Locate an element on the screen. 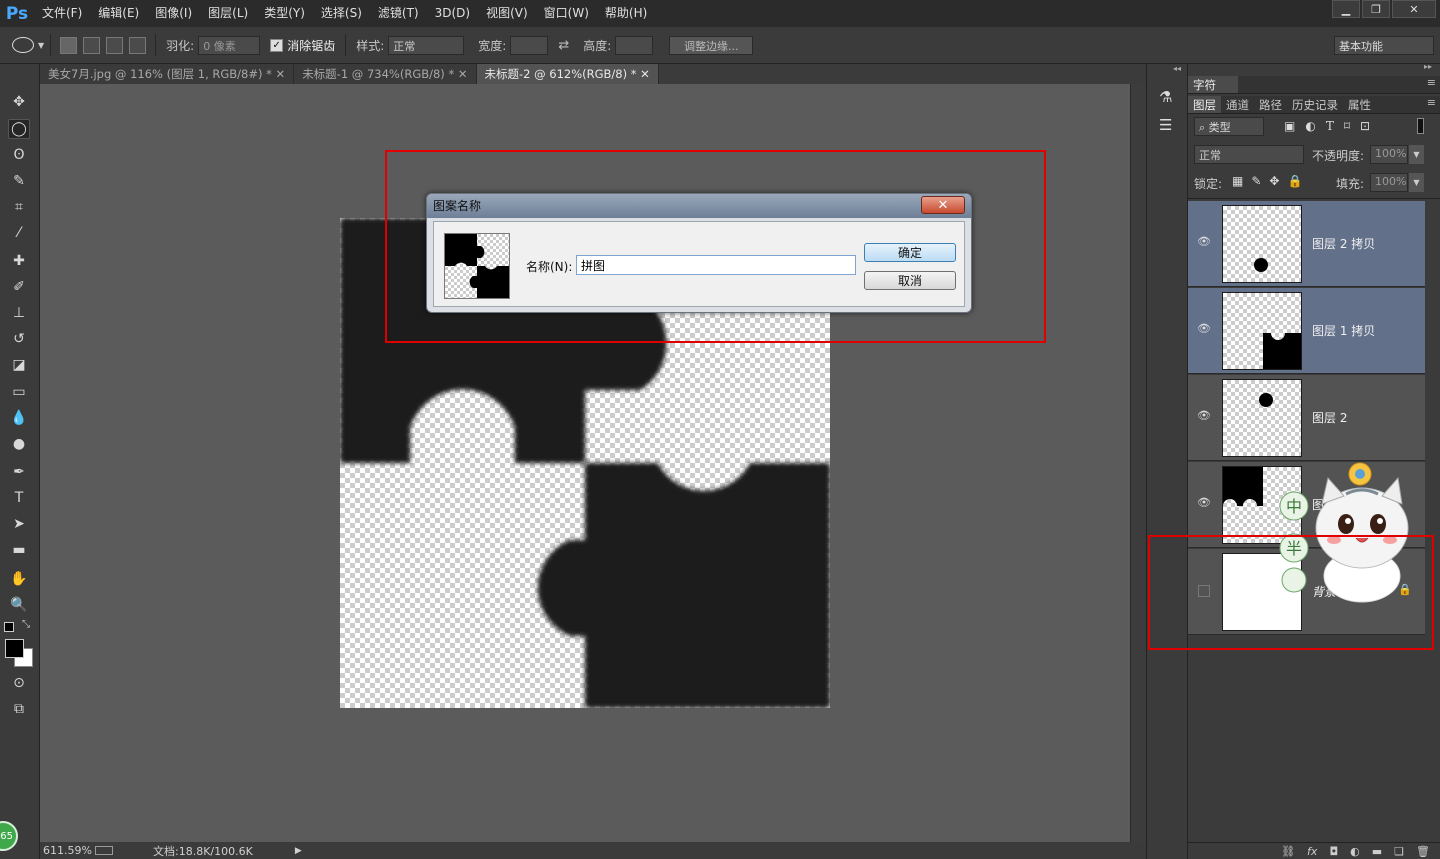 The image size is (1440, 859). eyedropper-tool-icon: ⁄ is located at coordinates (19, 233).